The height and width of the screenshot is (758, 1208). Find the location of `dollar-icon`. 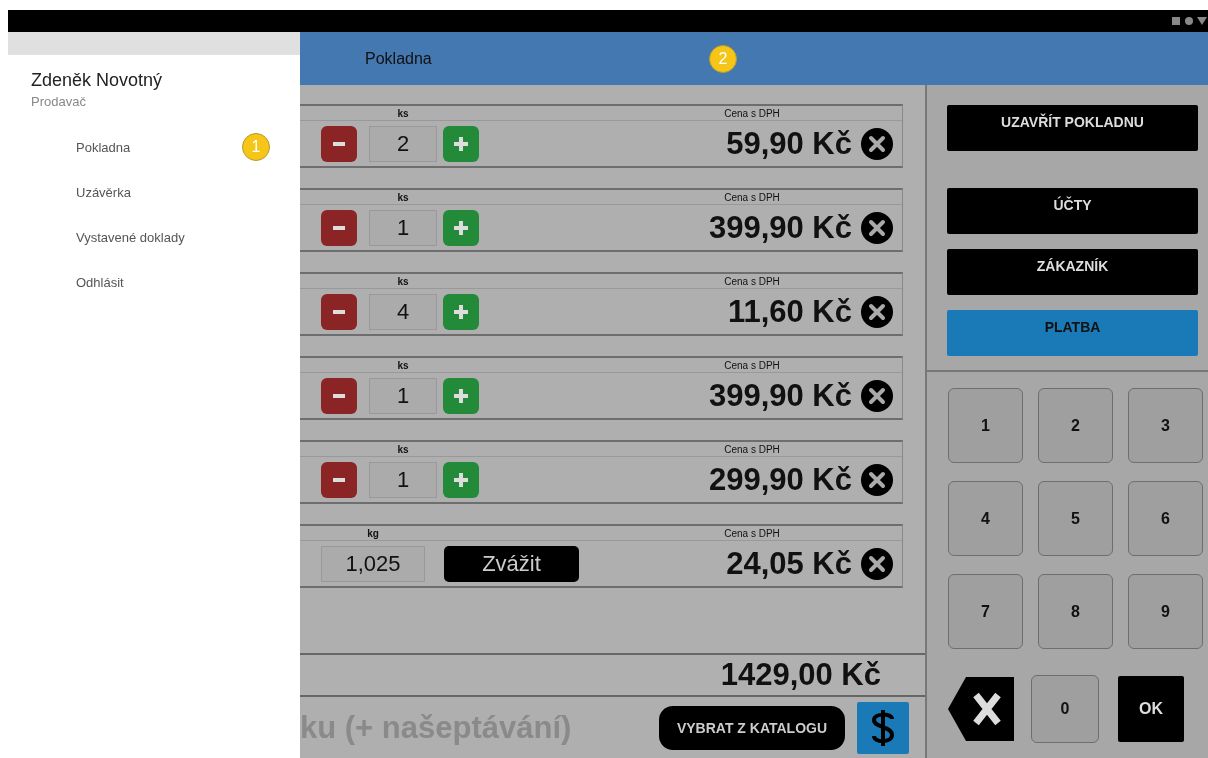

dollar-icon is located at coordinates (883, 727).